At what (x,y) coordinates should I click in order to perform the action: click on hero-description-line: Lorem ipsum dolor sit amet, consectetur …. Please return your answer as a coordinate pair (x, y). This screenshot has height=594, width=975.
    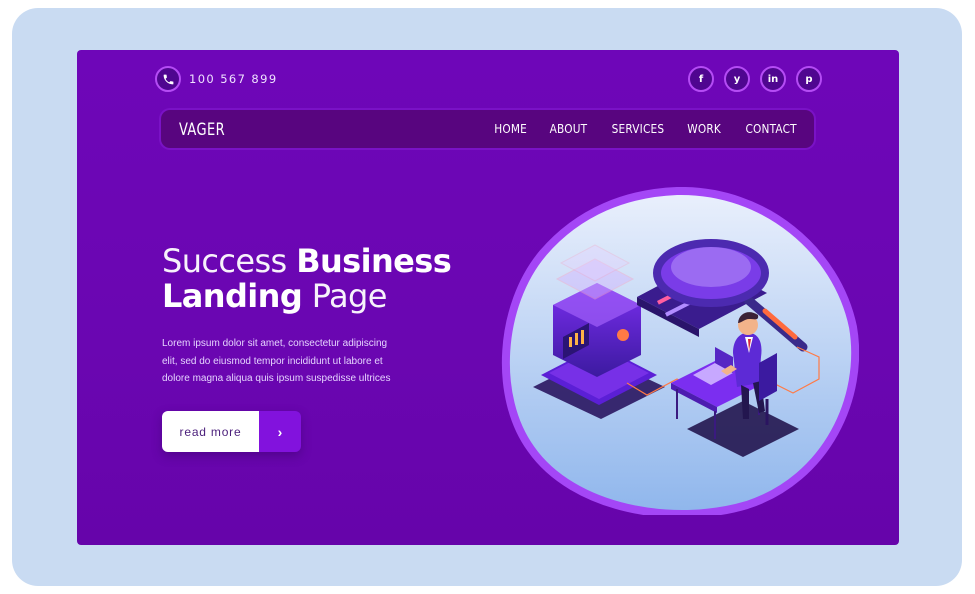
    Looking at the image, I should click on (275, 343).